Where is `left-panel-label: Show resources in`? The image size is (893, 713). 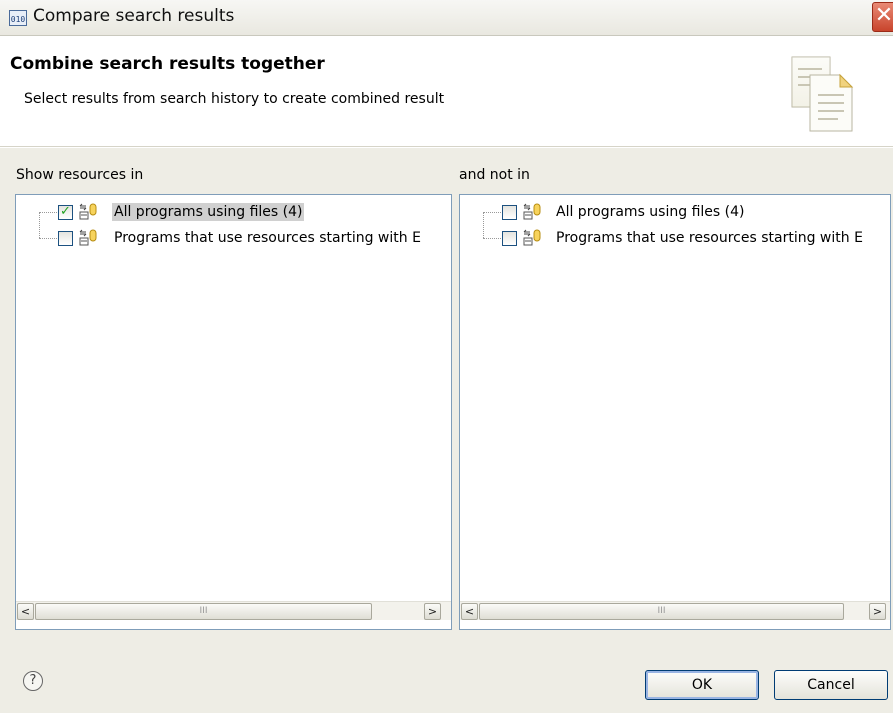 left-panel-label: Show resources in is located at coordinates (80, 175).